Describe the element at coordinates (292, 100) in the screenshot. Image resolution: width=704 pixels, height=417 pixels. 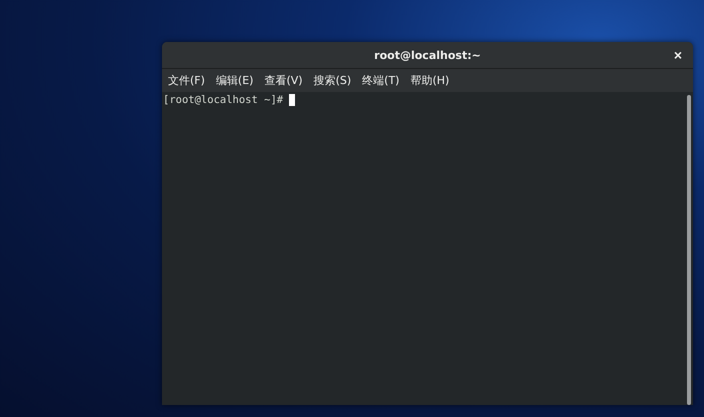
I see `text-cursor` at that location.